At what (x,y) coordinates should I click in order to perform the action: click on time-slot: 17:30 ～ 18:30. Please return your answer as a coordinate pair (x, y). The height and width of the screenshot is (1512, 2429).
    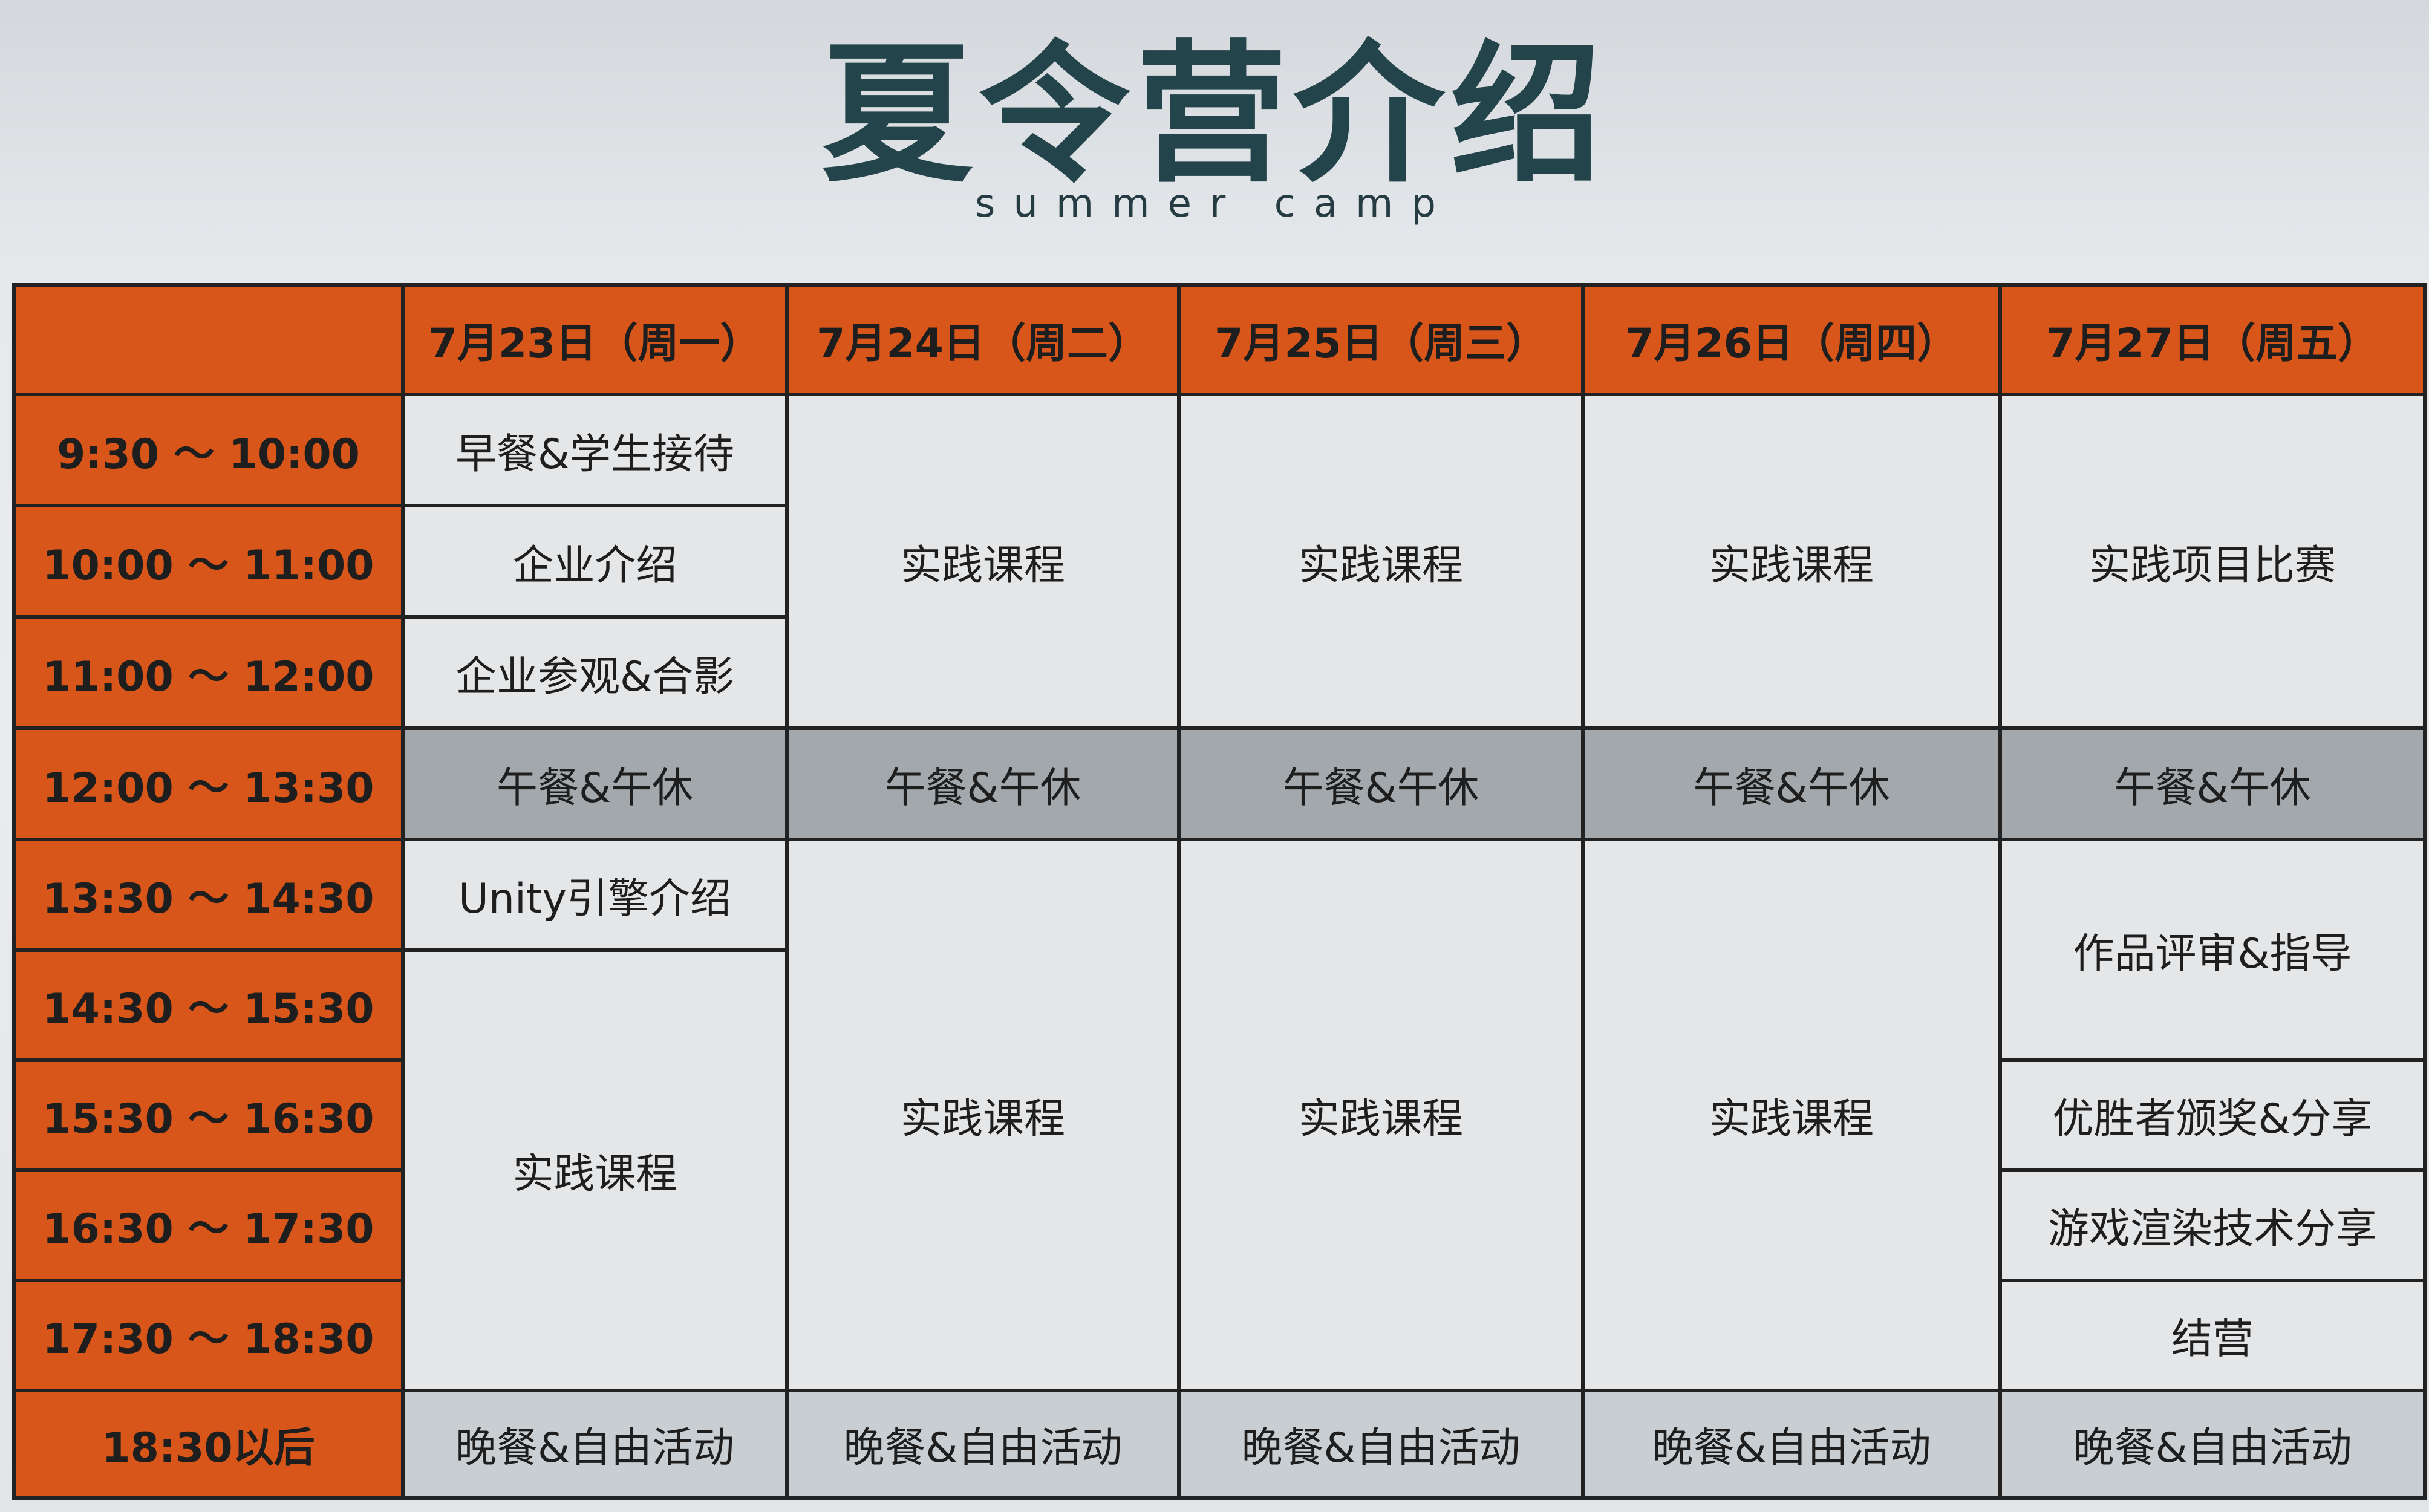
    Looking at the image, I should click on (208, 1335).